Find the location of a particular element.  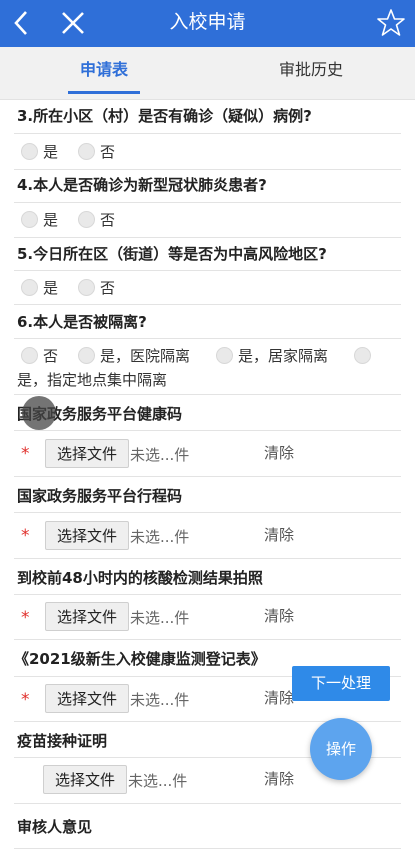

choose-file-button-nucleic-test: 选择文件 is located at coordinates (87, 616).